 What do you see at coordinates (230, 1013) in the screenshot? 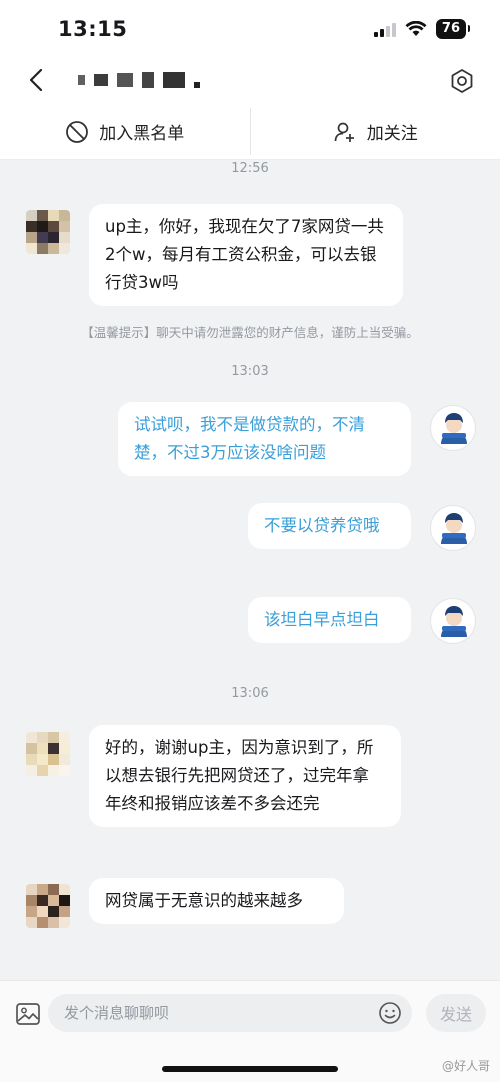
I see `message-input` at bounding box center [230, 1013].